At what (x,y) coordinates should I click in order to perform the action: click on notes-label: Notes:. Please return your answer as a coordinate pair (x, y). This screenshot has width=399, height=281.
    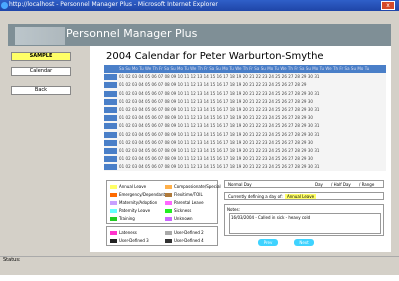
    Looking at the image, I should click on (233, 209).